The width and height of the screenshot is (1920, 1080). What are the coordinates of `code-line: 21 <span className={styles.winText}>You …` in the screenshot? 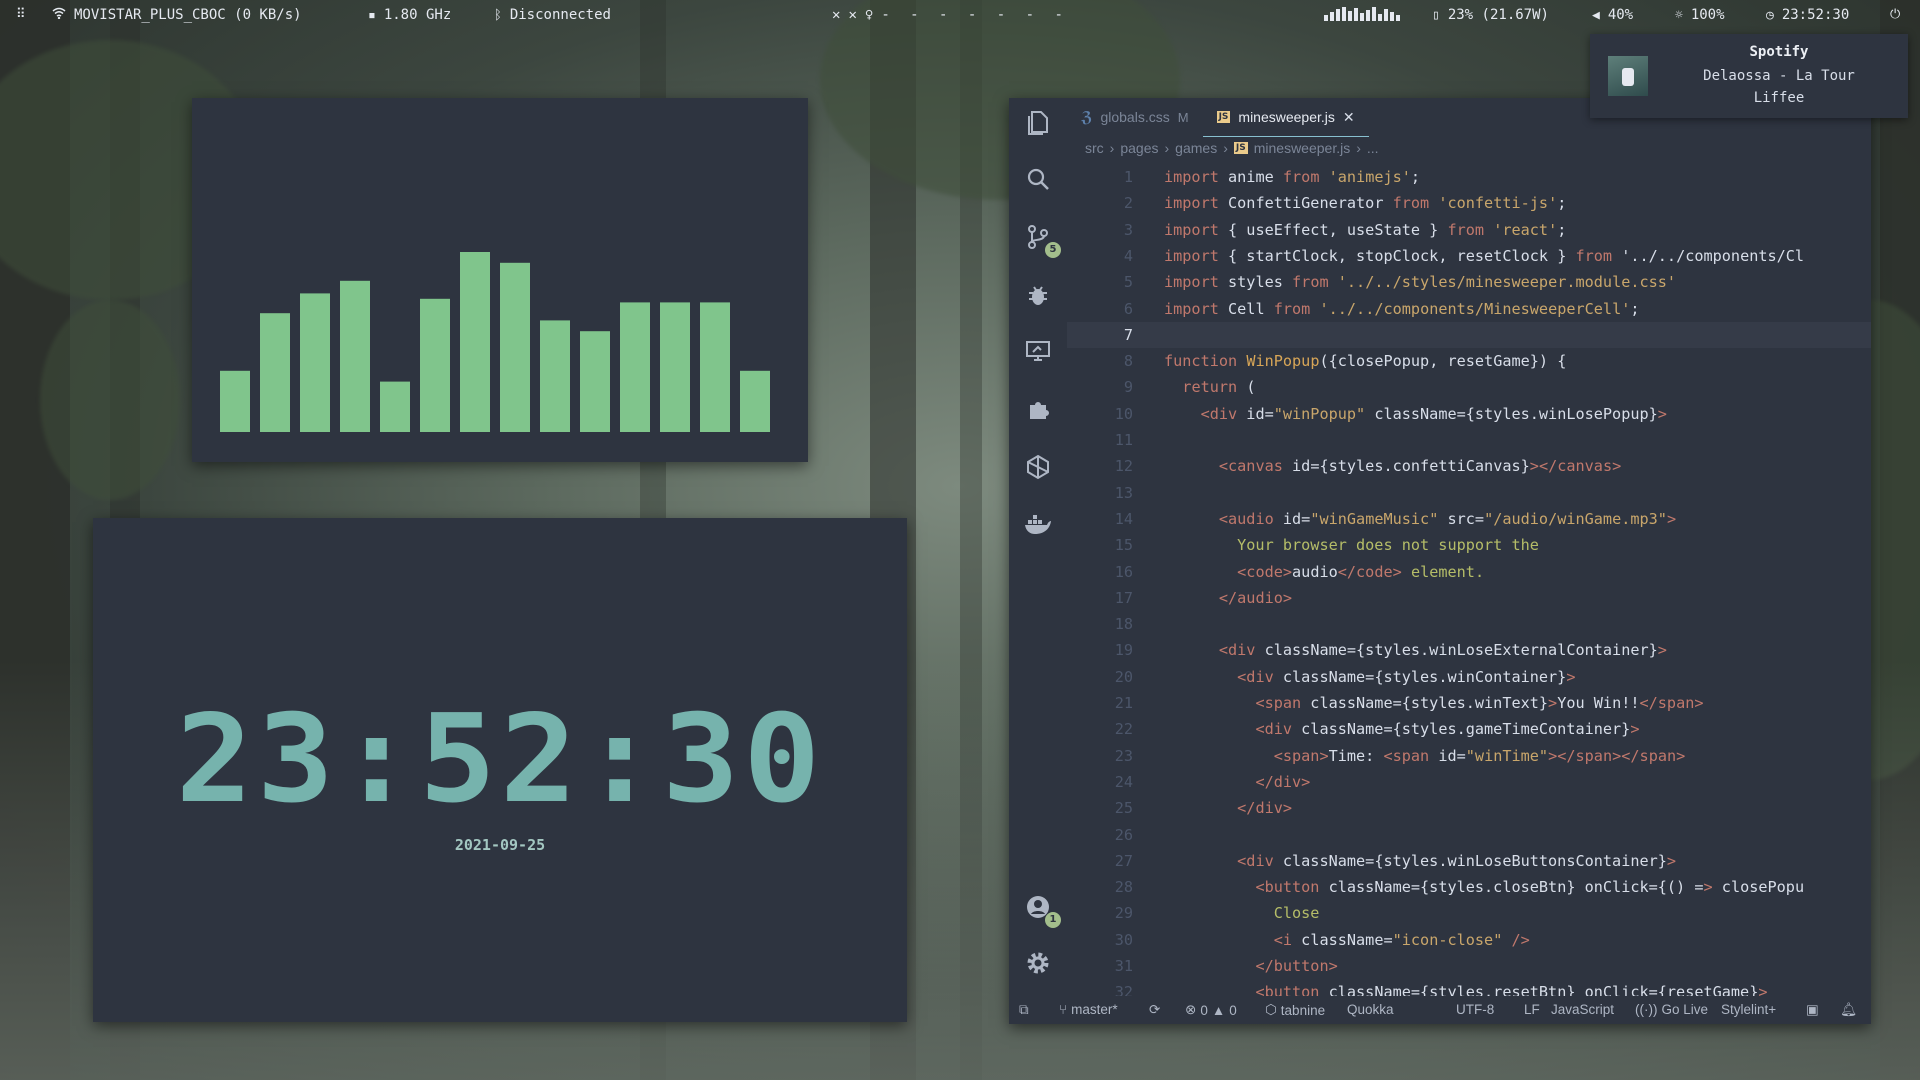 It's located at (1469, 703).